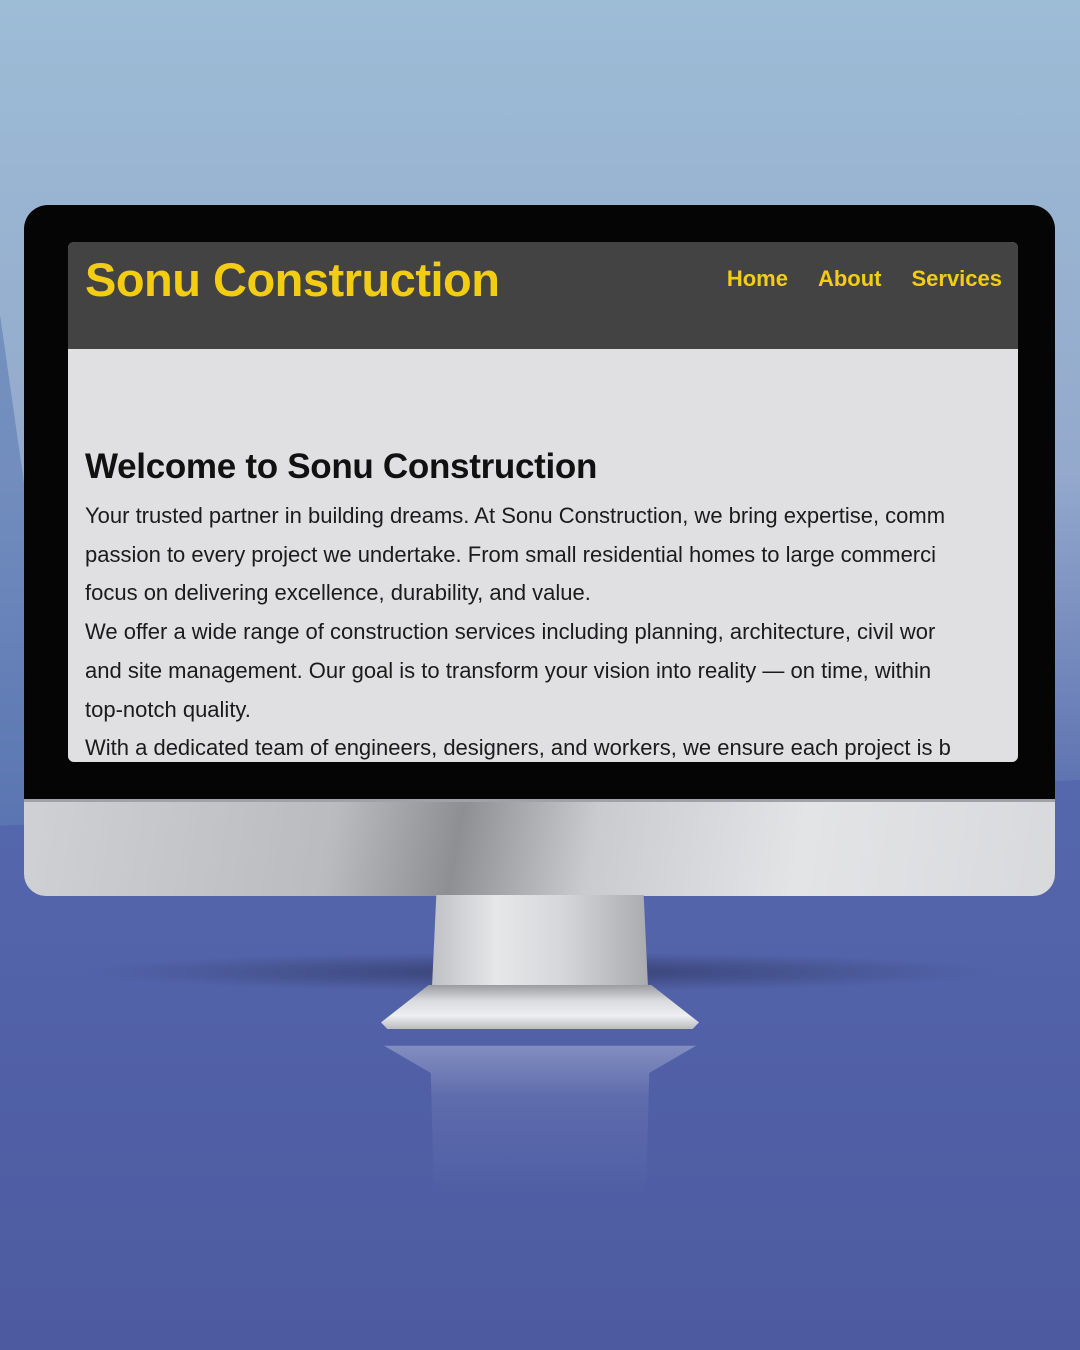 Image resolution: width=1080 pixels, height=1350 pixels. I want to click on paragraph-line: top-notch quality., so click(168, 709).